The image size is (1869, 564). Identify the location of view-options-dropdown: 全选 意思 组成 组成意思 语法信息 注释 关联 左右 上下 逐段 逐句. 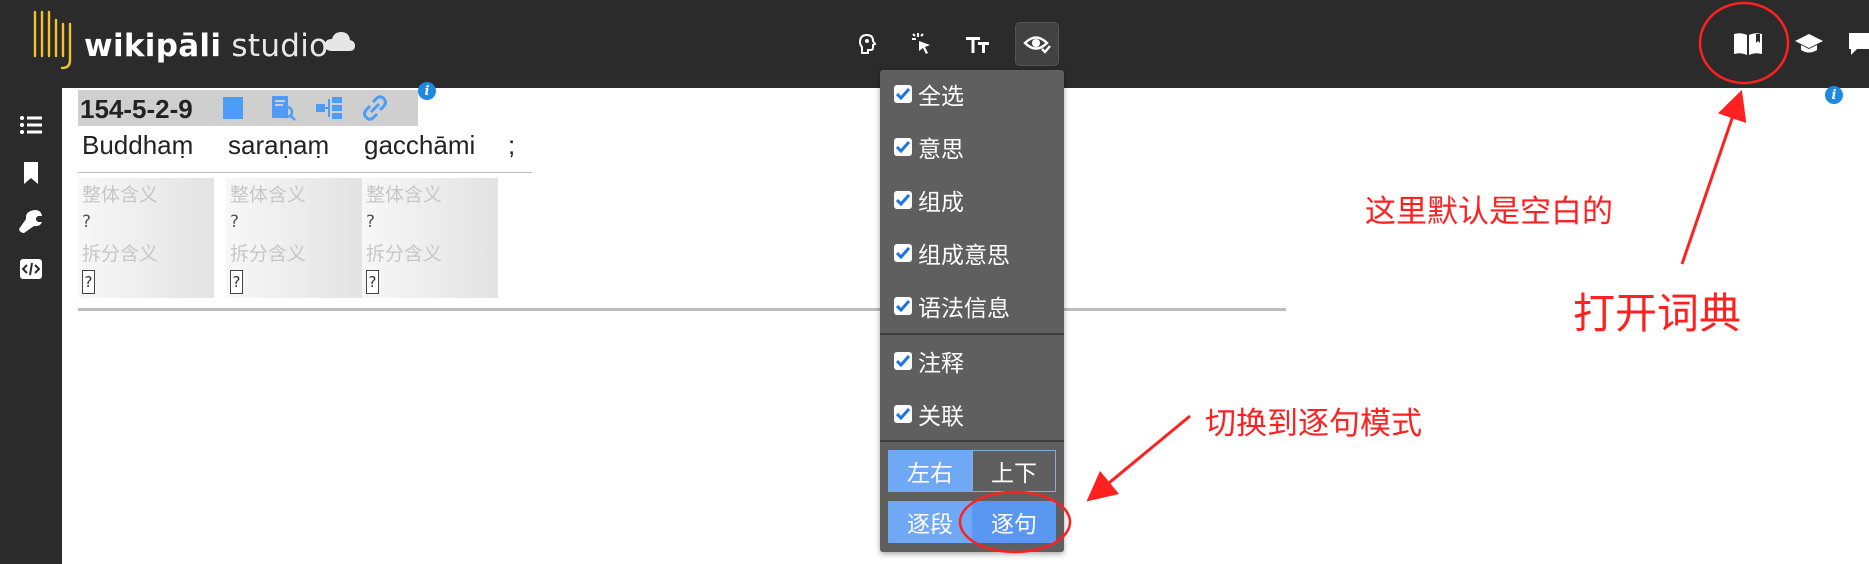
(972, 311).